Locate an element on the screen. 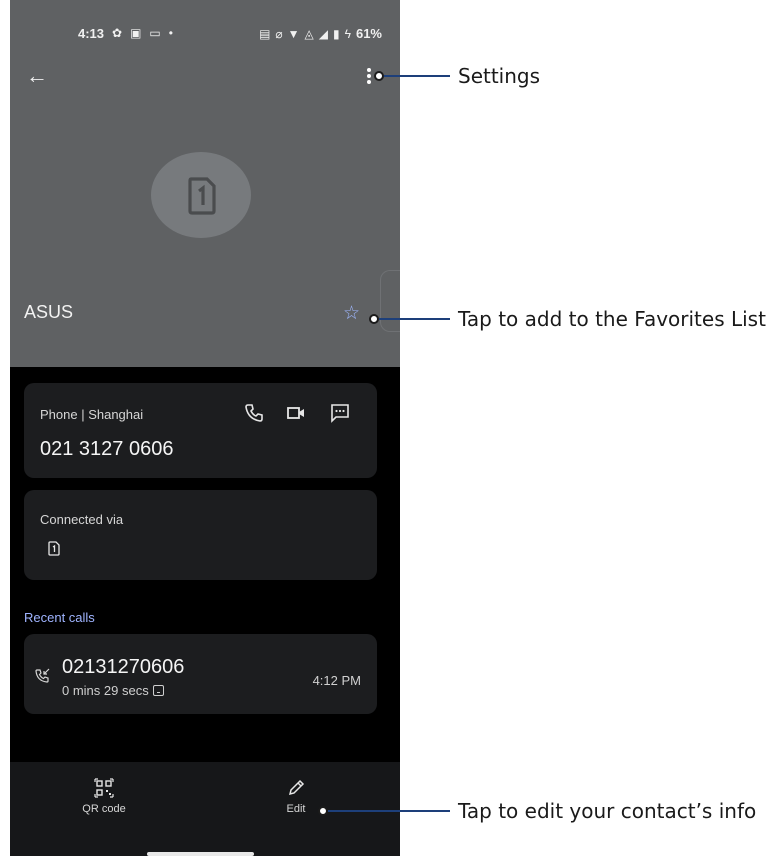 This screenshot has height=856, width=767. battery-icon: ▮ is located at coordinates (336, 33).